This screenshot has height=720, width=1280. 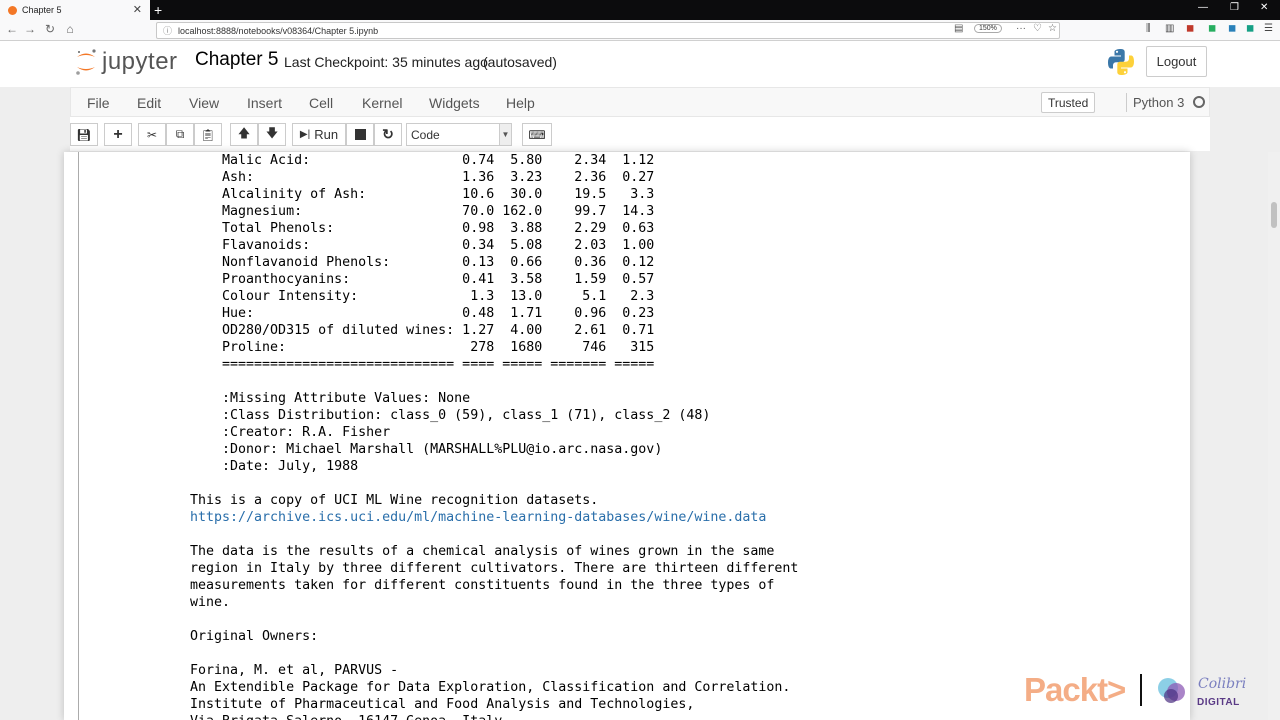 I want to click on insert-cell-button: +, so click(x=118, y=134).